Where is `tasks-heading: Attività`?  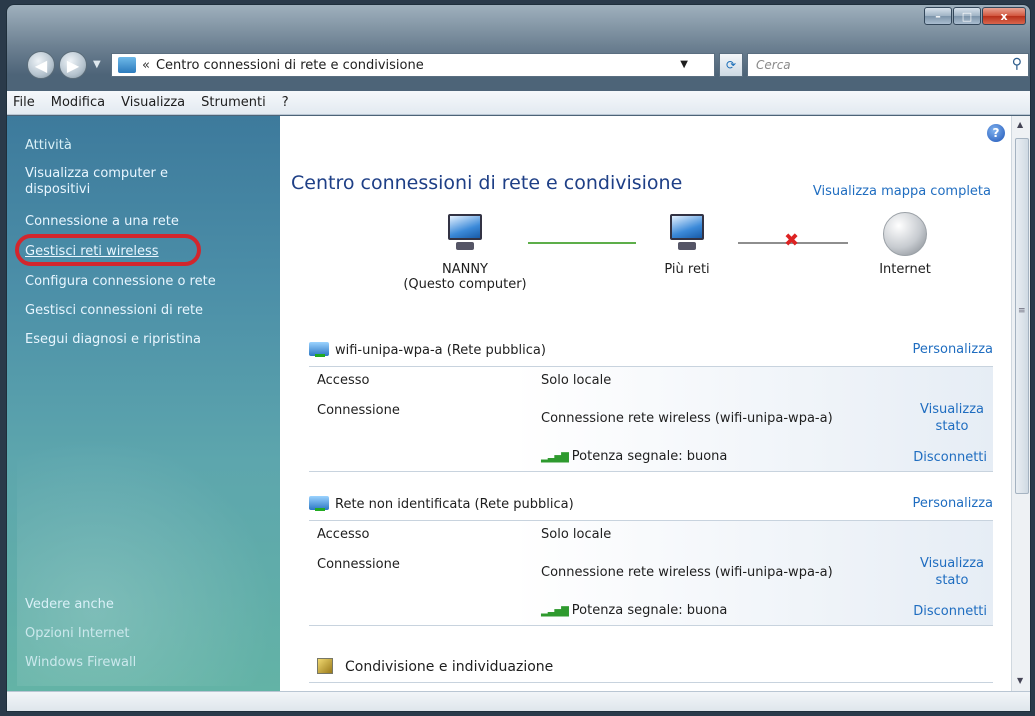
tasks-heading: Attività is located at coordinates (48, 145).